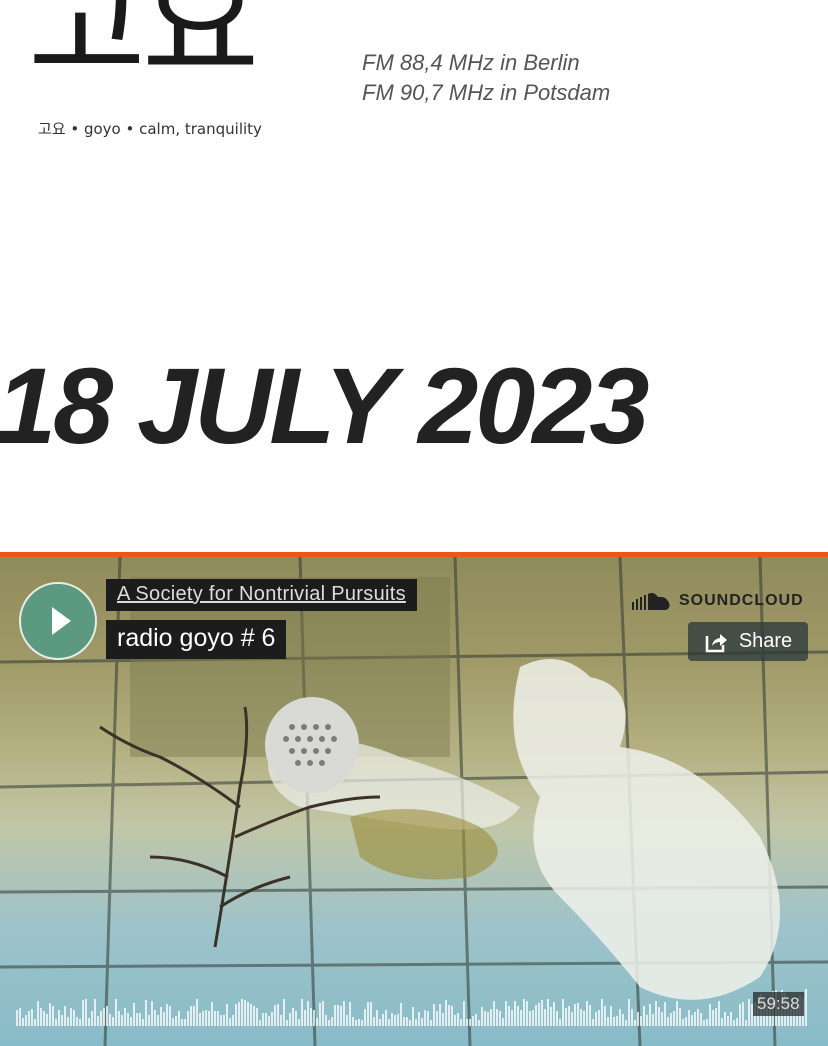  What do you see at coordinates (163, 72) in the screenshot?
I see `site-logo: 고요 고요 • goyo • calm, tranquility` at bounding box center [163, 72].